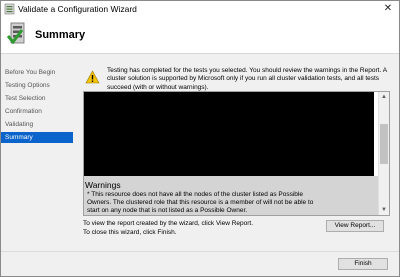  What do you see at coordinates (384, 97) in the screenshot?
I see `scroll-up-arrow-icon: ▲` at bounding box center [384, 97].